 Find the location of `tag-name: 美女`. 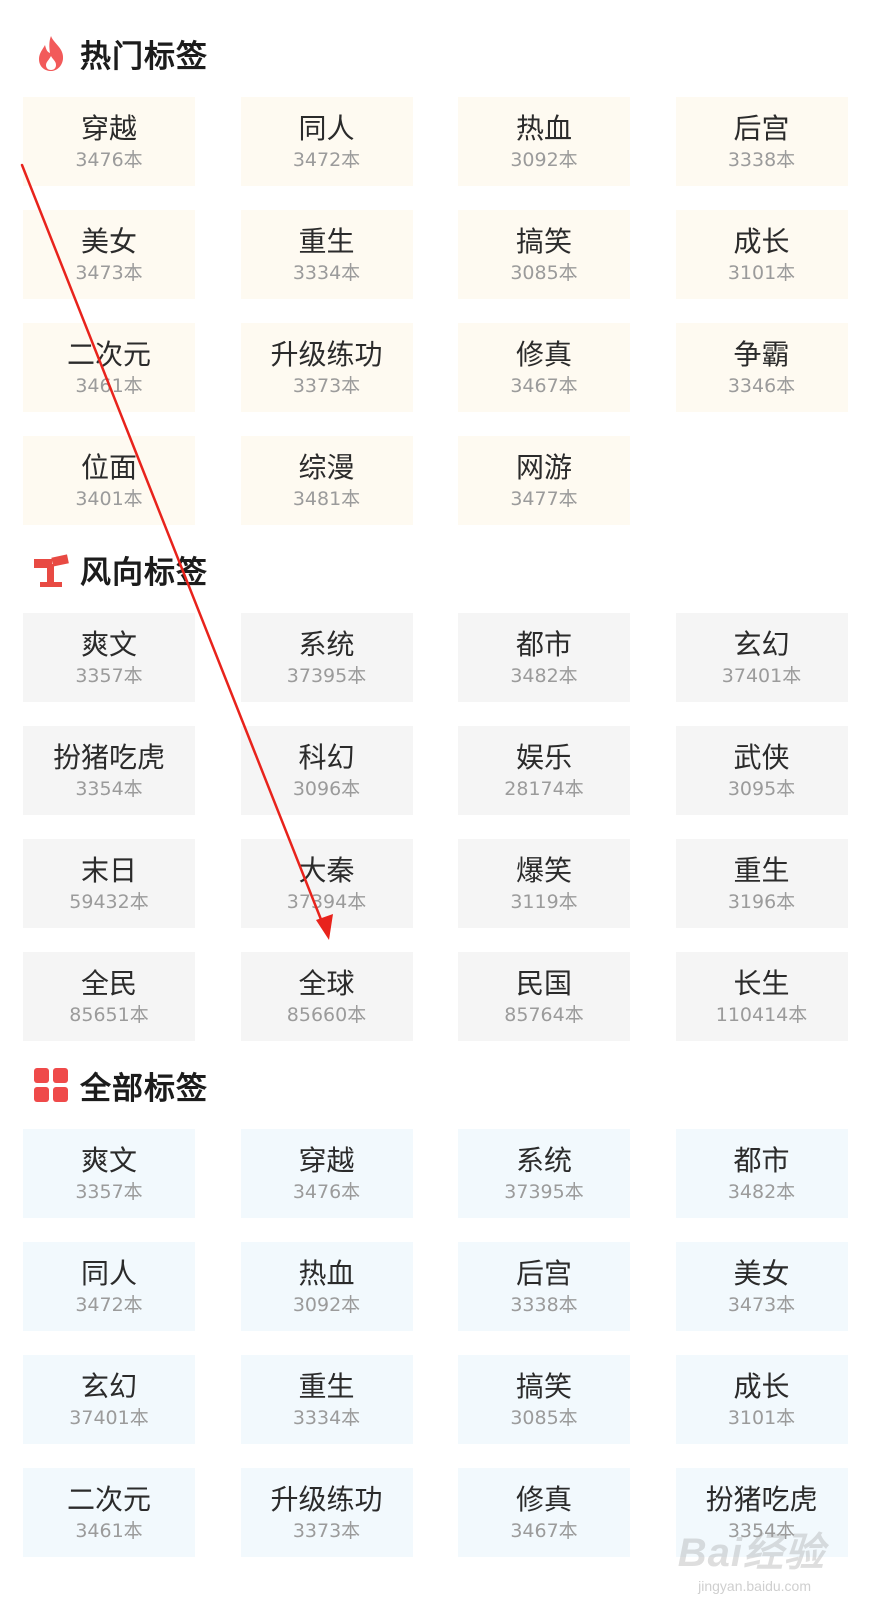

tag-name: 美女 is located at coordinates (108, 241).